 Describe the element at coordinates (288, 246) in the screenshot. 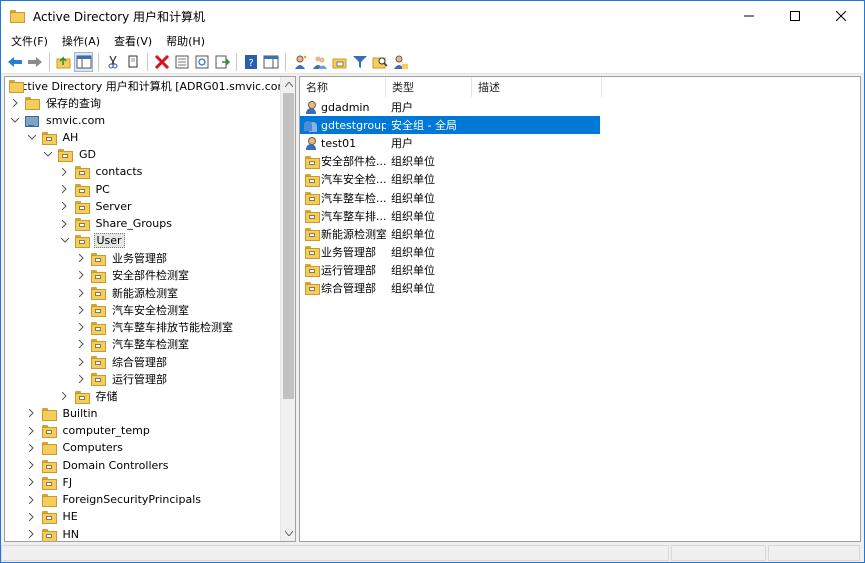

I see `scroll-thumb` at that location.